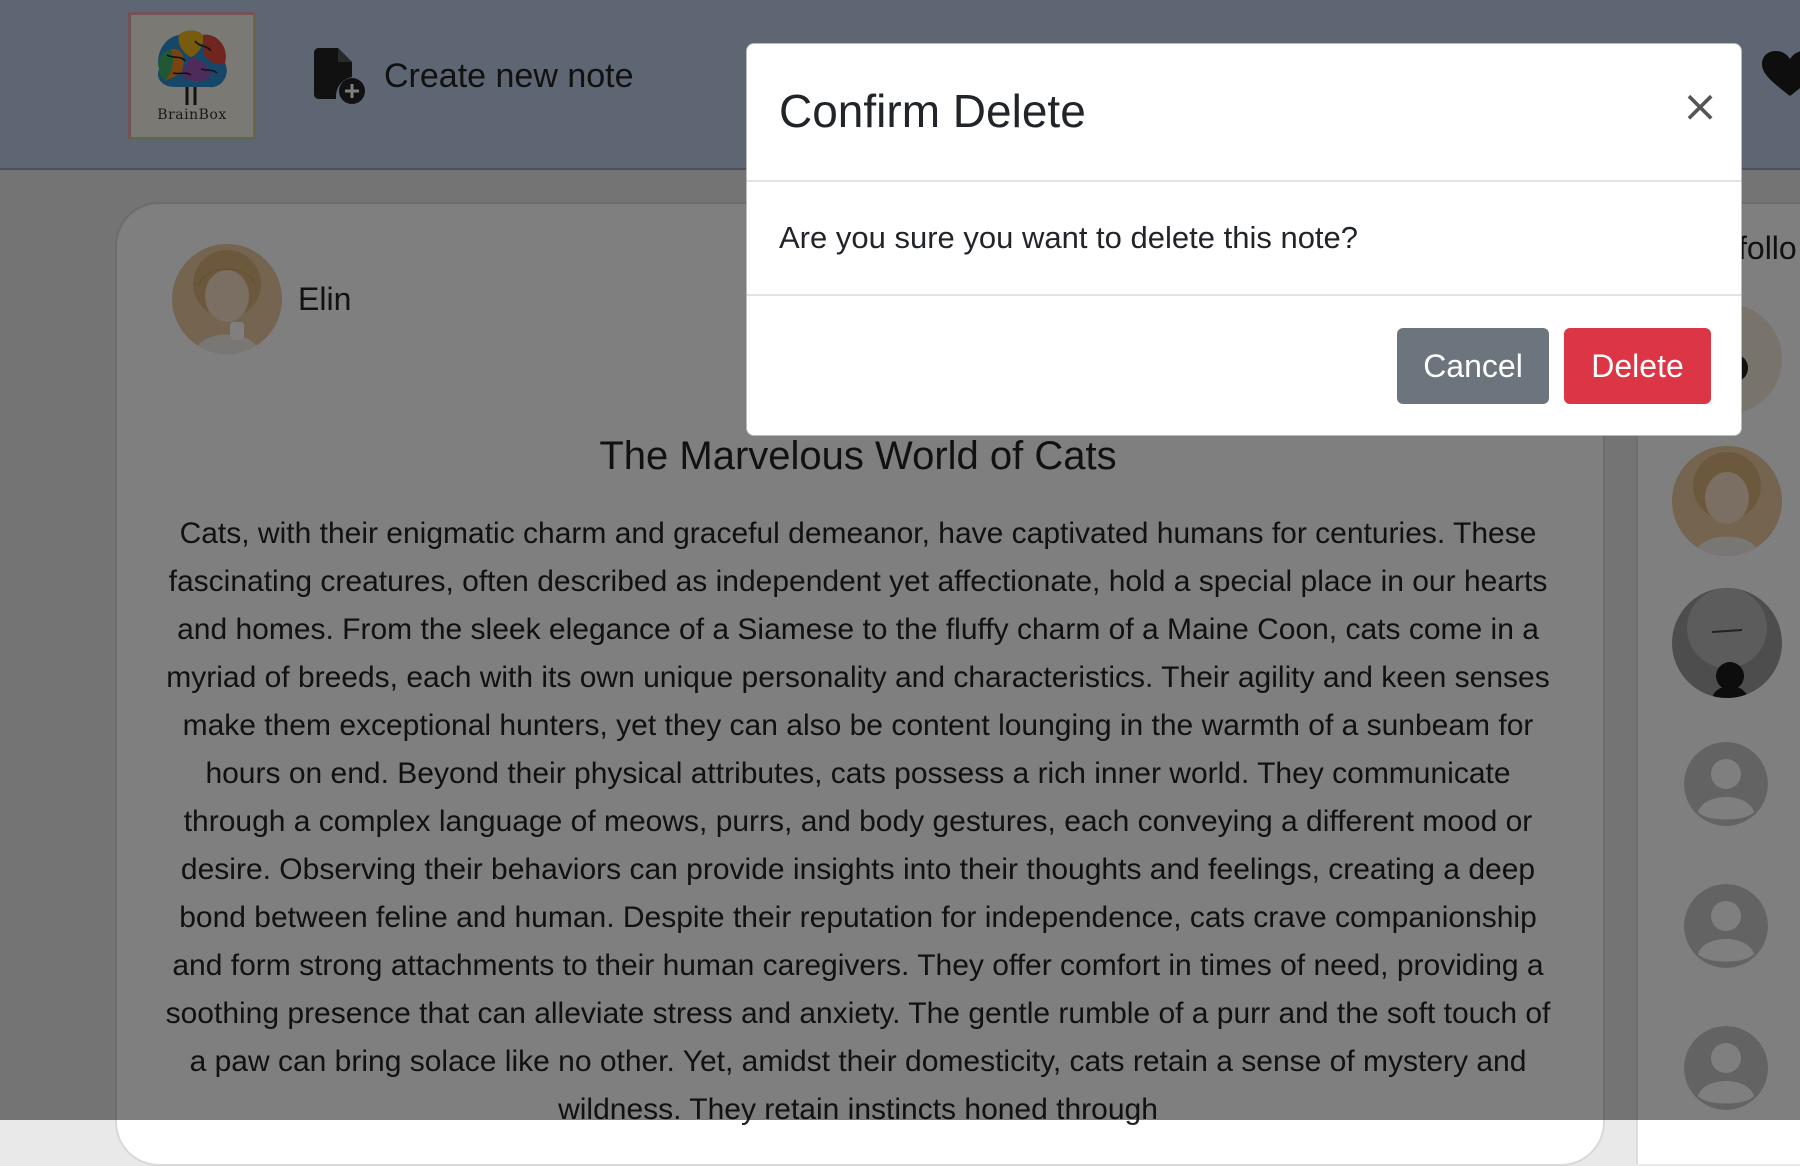  What do you see at coordinates (1244, 113) in the screenshot?
I see `modal-header: Confirm Delete ×` at bounding box center [1244, 113].